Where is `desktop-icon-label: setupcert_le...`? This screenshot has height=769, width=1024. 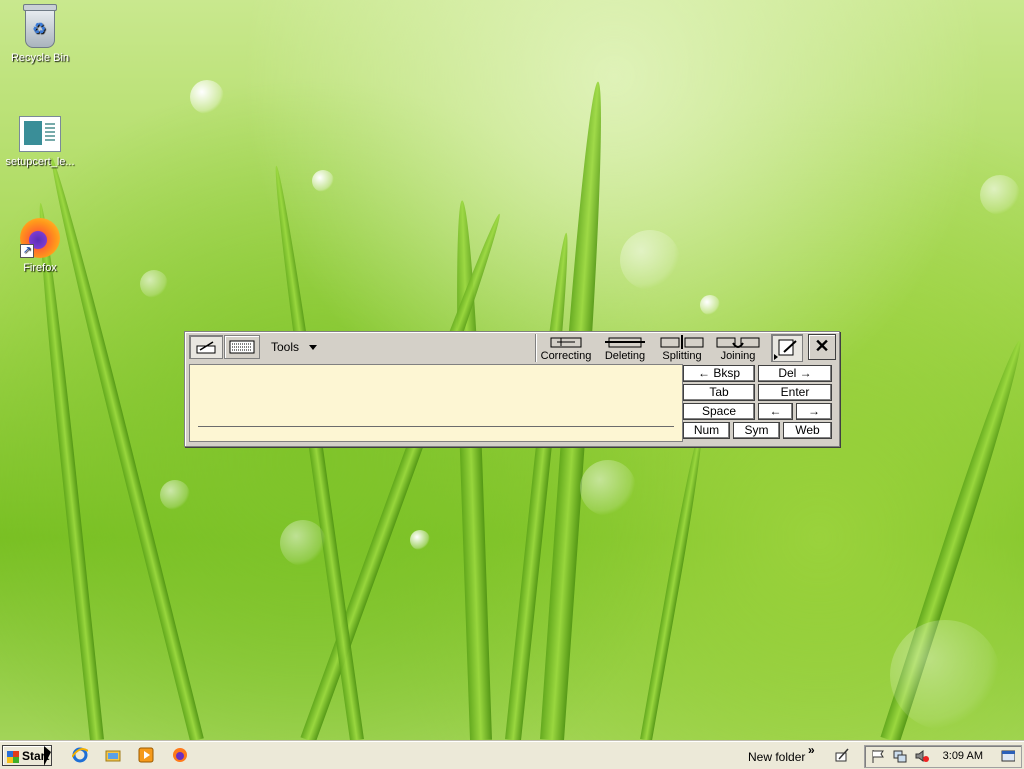 desktop-icon-label: setupcert_le... is located at coordinates (40, 162).